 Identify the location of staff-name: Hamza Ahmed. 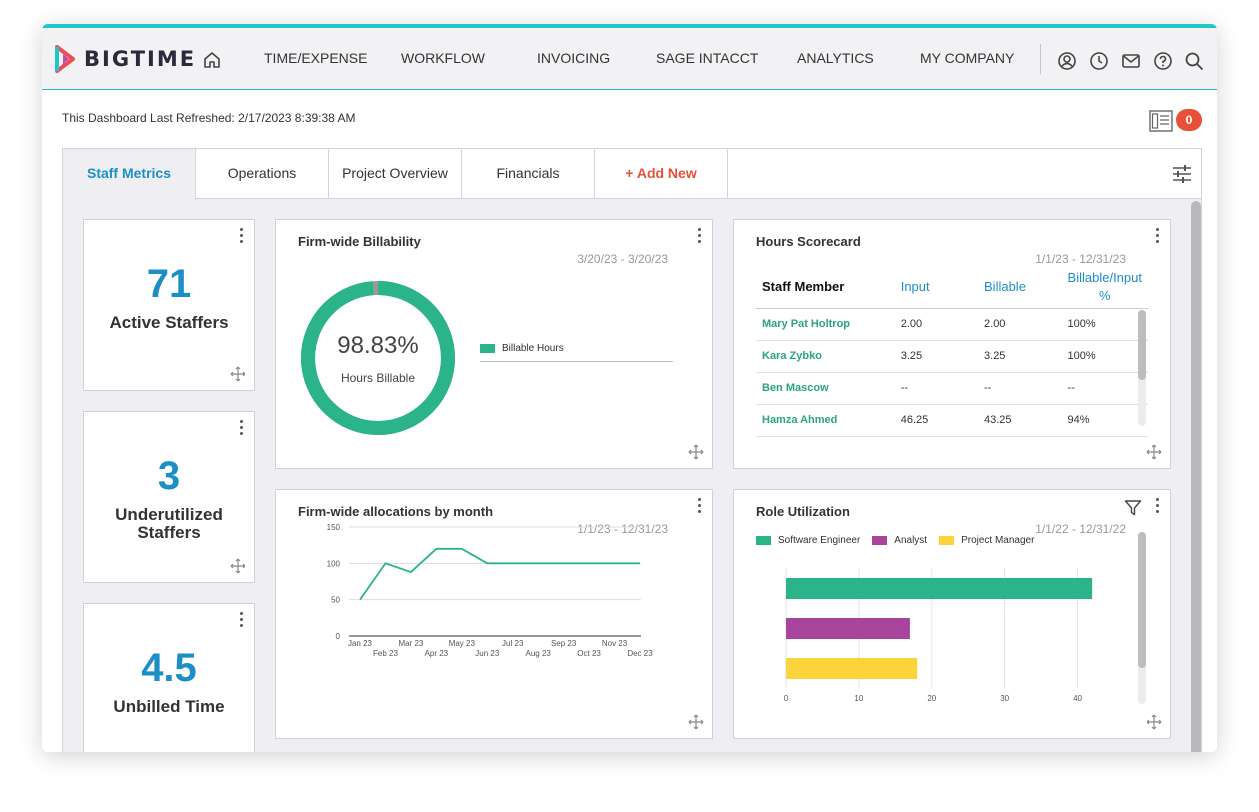
(825, 420).